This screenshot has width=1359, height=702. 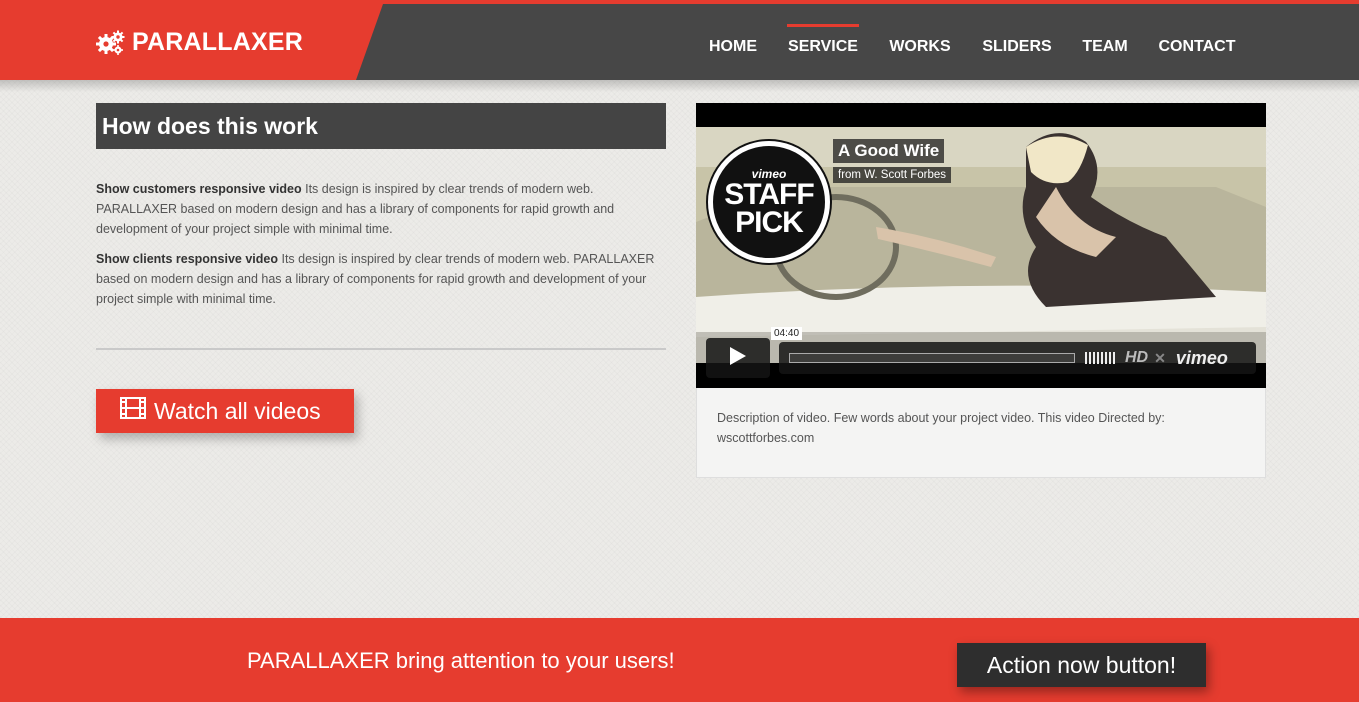 What do you see at coordinates (932, 358) in the screenshot?
I see `progress-bar` at bounding box center [932, 358].